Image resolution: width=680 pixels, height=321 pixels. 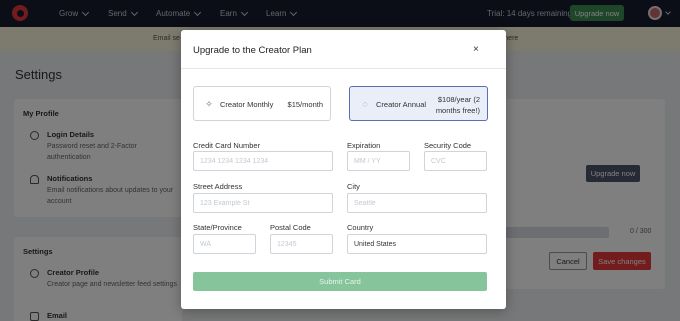 I want to click on submit-card-button: Submit Card, so click(x=340, y=281).